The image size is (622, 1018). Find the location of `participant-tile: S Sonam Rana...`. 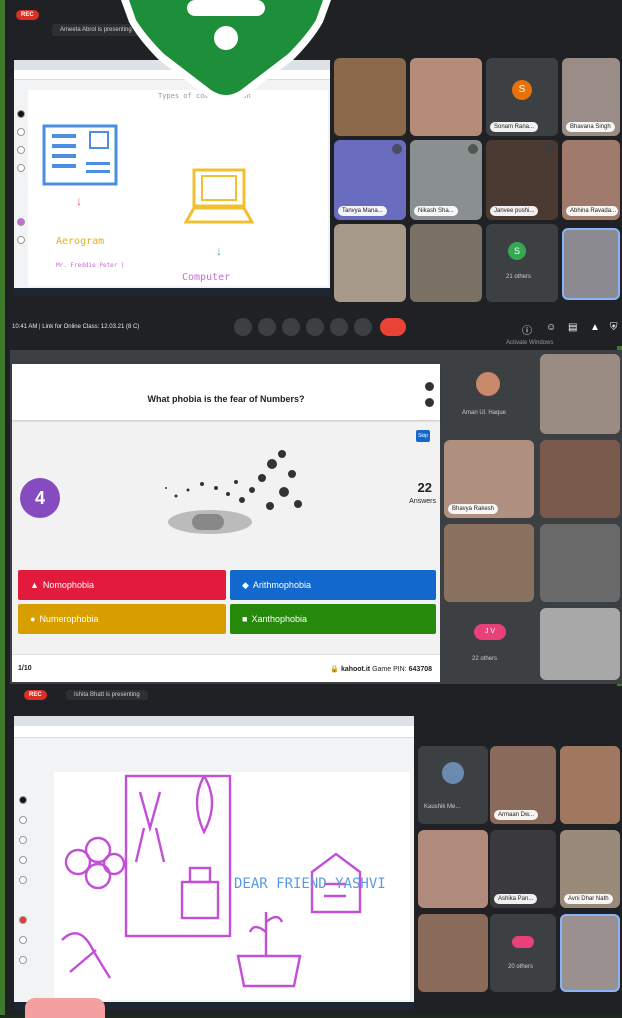

participant-tile: S Sonam Rana... is located at coordinates (522, 97).